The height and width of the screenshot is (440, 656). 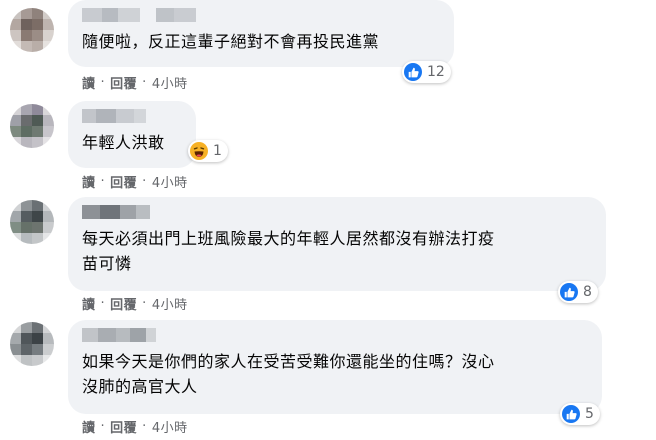 I want to click on reaction-count: 8, so click(x=587, y=292).